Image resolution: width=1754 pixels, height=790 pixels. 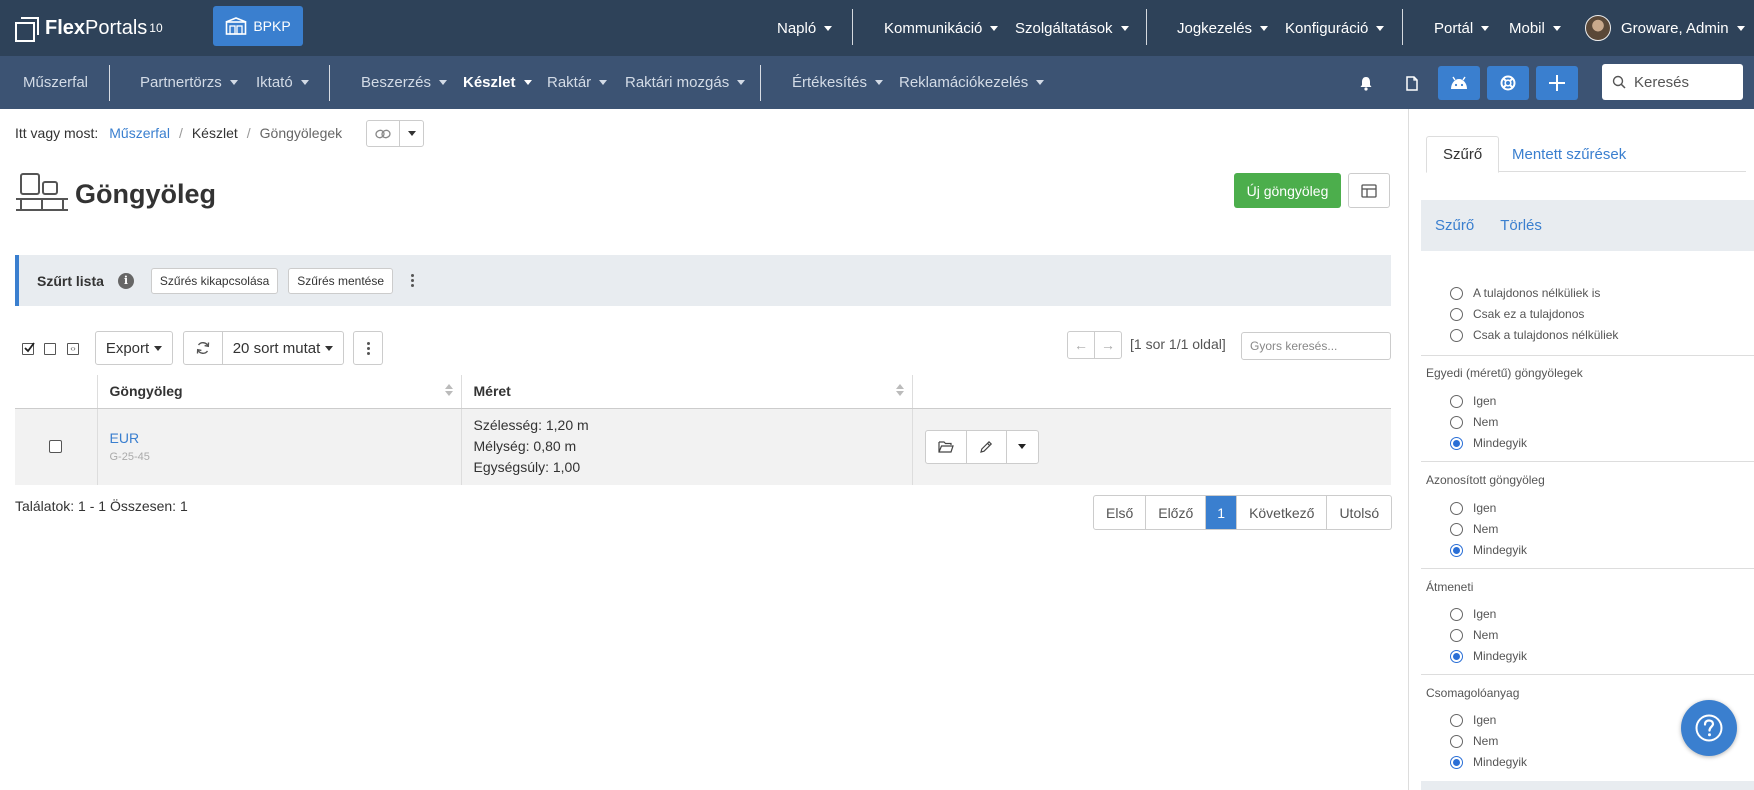 What do you see at coordinates (1223, 28) in the screenshot?
I see `topnav-jogkezeles: Jogkezelés` at bounding box center [1223, 28].